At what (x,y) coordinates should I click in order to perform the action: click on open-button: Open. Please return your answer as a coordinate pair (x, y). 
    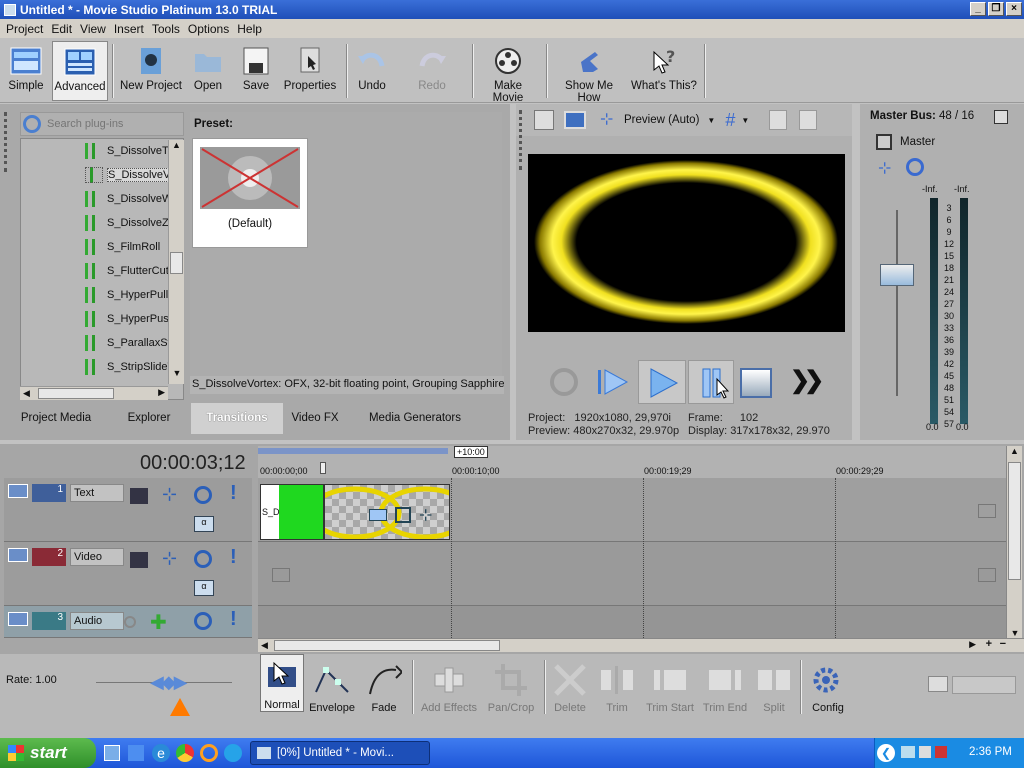
    Looking at the image, I should click on (208, 71).